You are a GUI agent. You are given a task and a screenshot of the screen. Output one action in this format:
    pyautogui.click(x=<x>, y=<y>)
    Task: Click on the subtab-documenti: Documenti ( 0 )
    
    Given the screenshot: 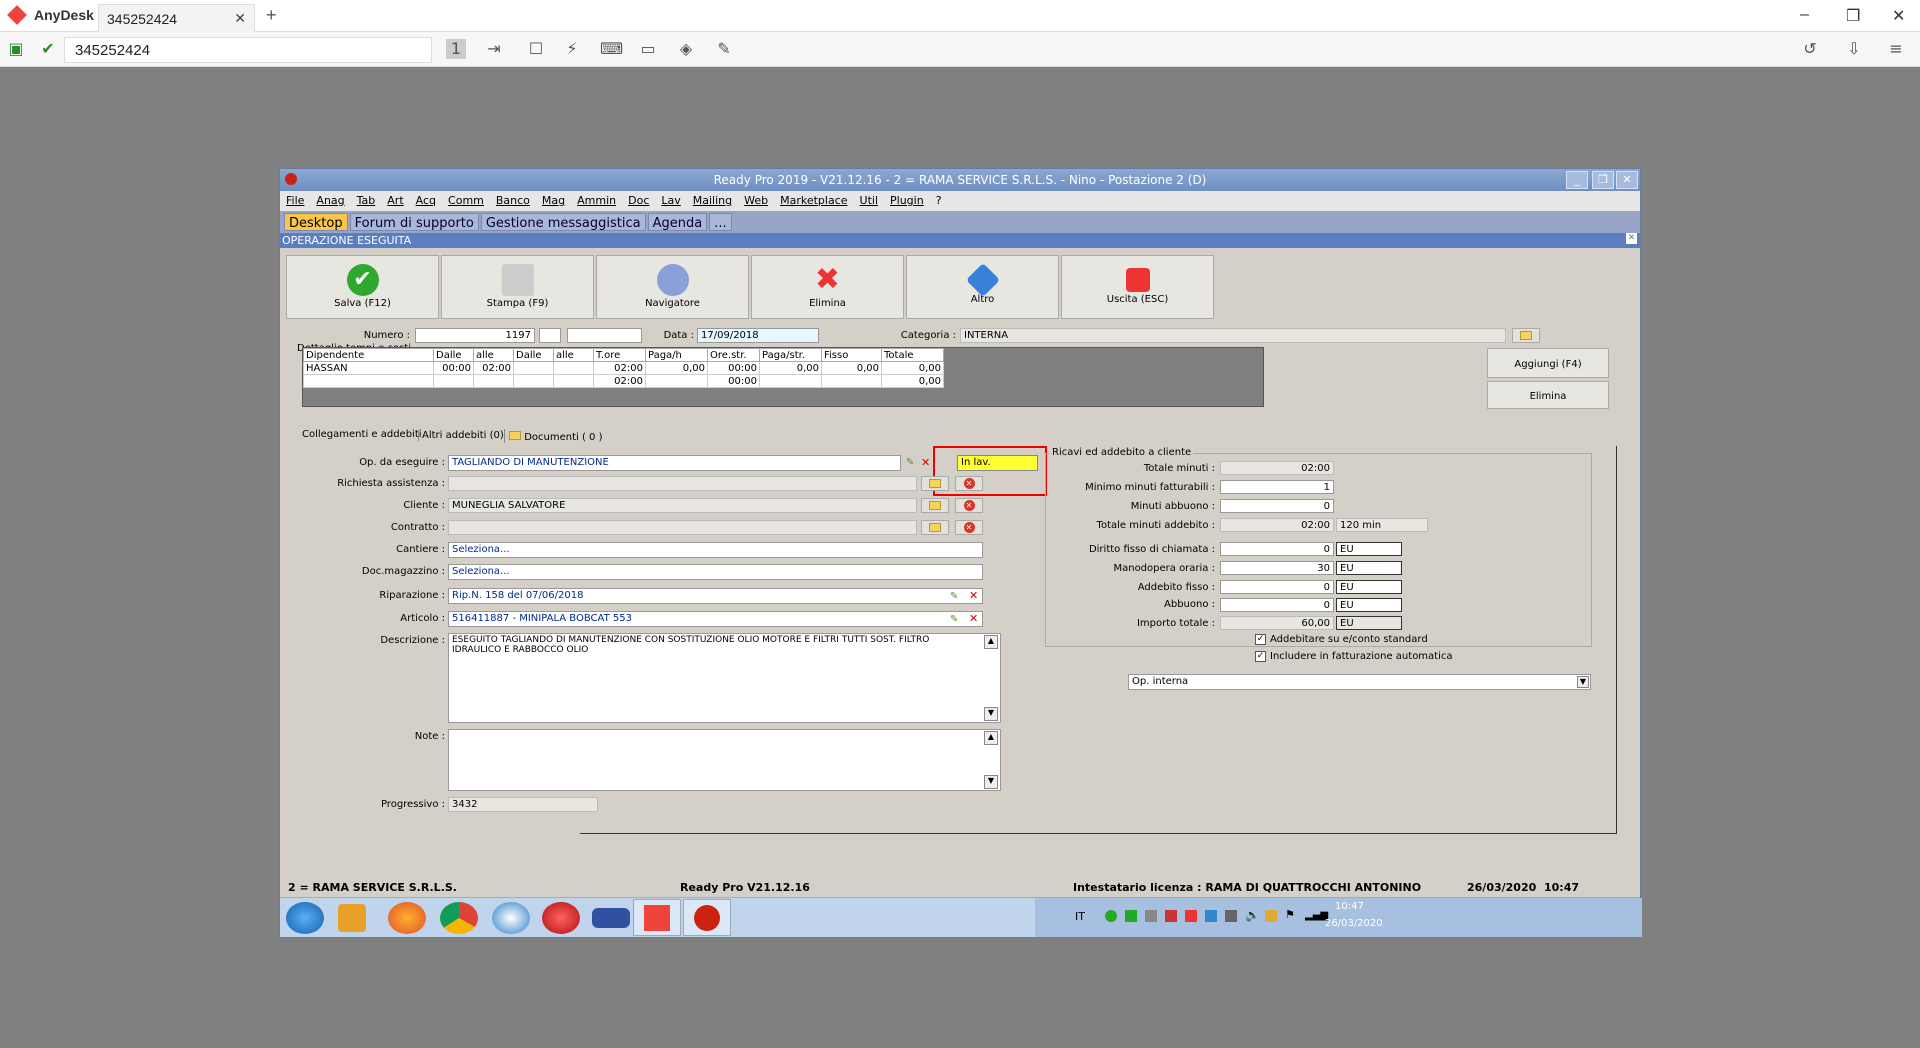 What is the action you would take?
    pyautogui.click(x=553, y=436)
    